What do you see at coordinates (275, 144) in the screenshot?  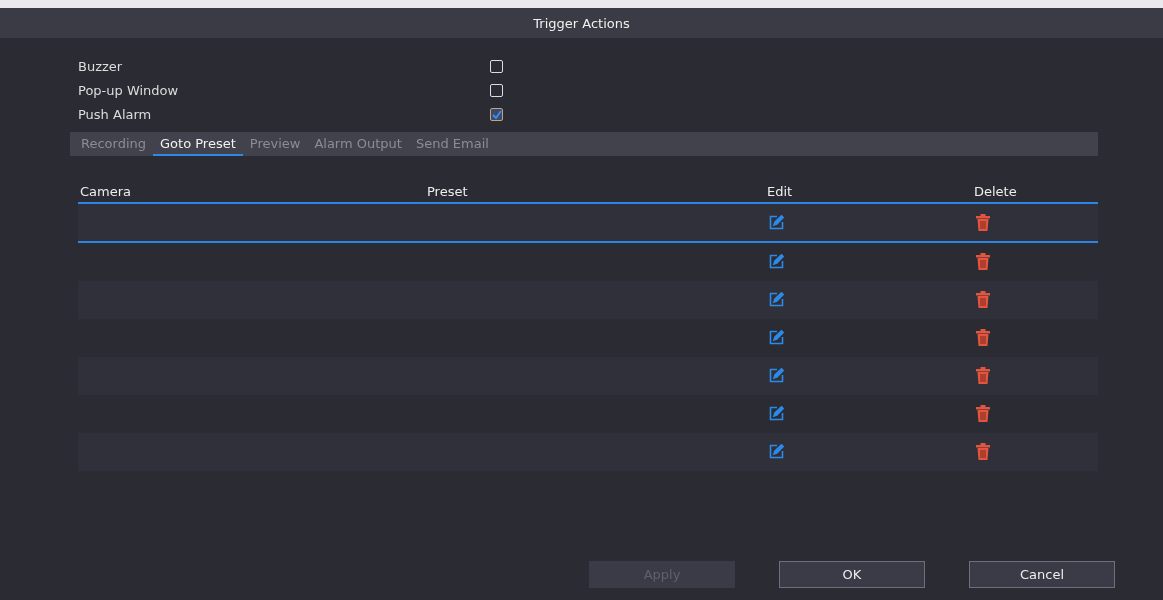 I see `tab: Preview` at bounding box center [275, 144].